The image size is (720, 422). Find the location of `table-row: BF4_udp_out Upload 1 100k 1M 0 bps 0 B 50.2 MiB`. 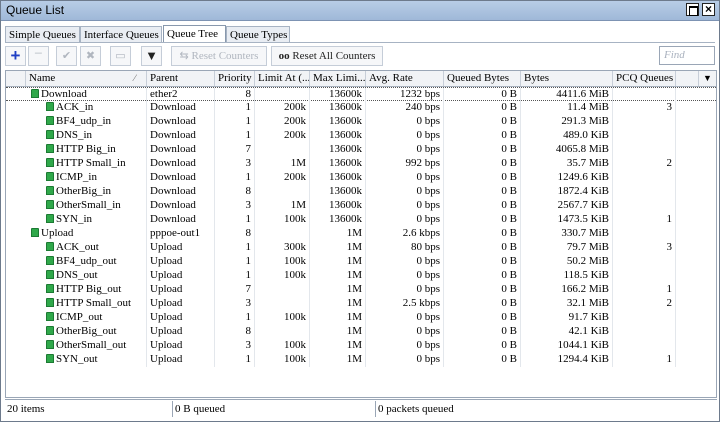

table-row: BF4_udp_out Upload 1 100k 1M 0 bps 0 B 50.2 MiB is located at coordinates (361, 262).